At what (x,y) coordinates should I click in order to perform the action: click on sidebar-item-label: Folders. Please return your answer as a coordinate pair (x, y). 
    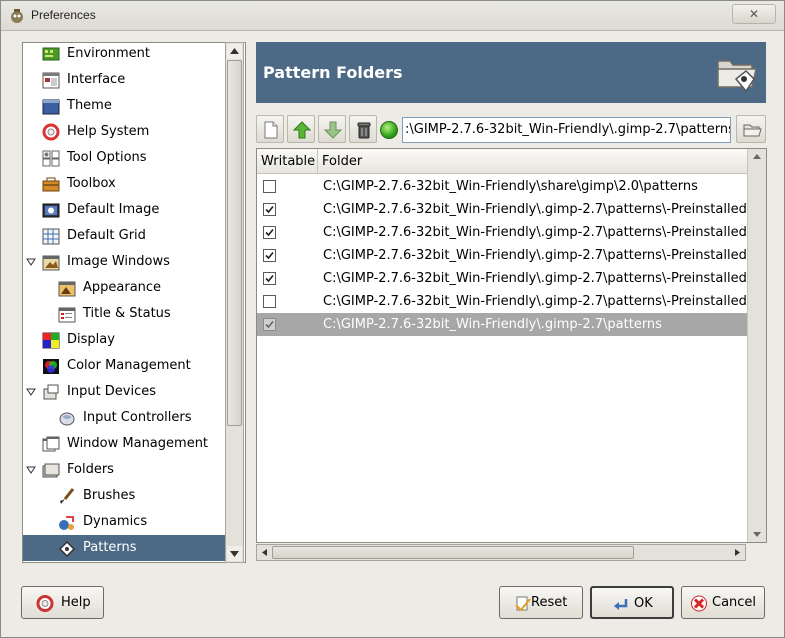
    Looking at the image, I should click on (90, 469).